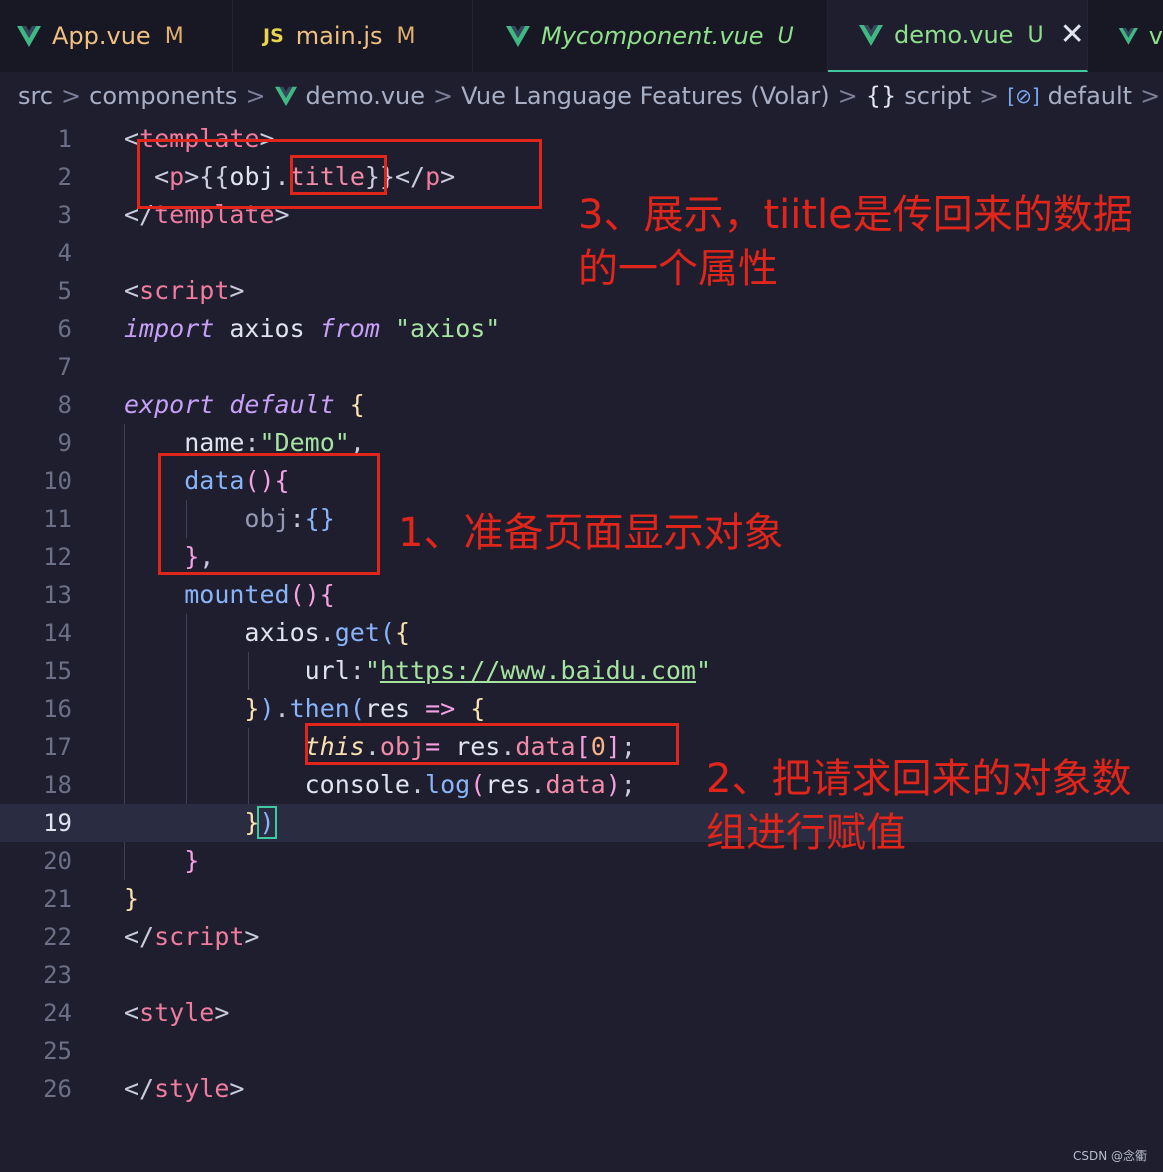  I want to click on breadcrumb-demo-vue: demo.vue, so click(349, 96).